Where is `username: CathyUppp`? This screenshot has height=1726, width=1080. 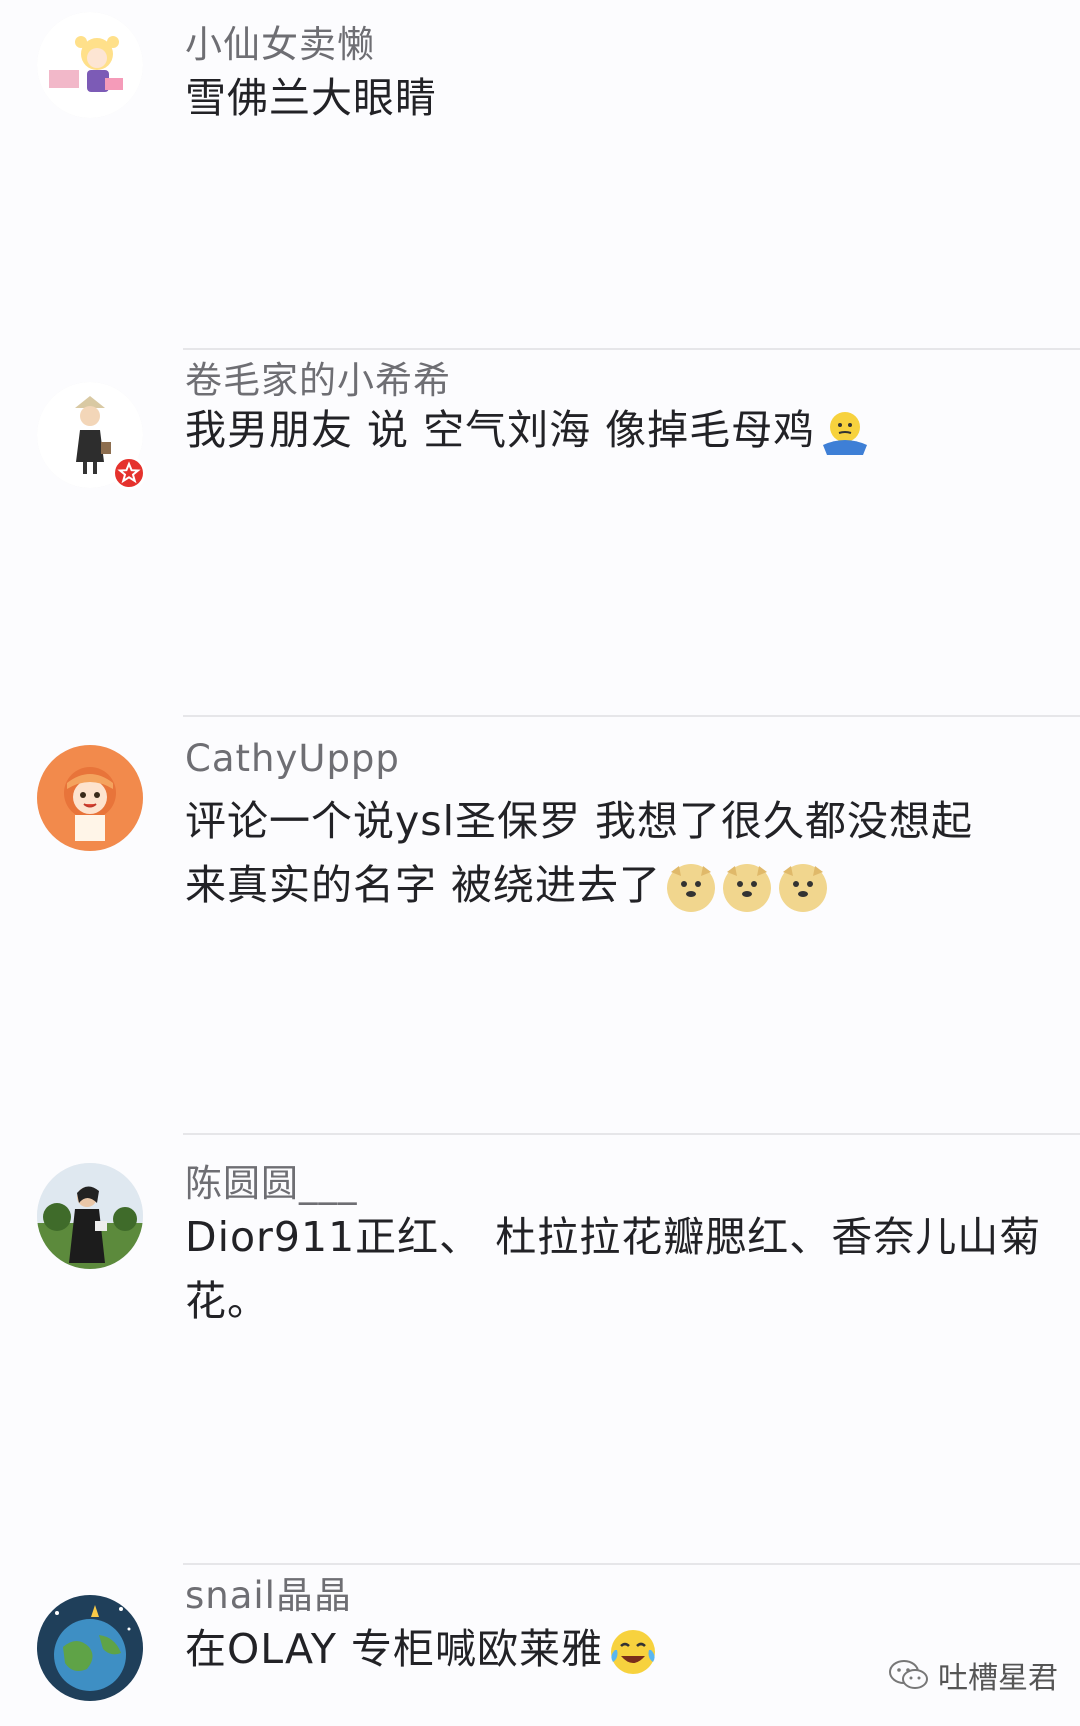 username: CathyUppp is located at coordinates (292, 758).